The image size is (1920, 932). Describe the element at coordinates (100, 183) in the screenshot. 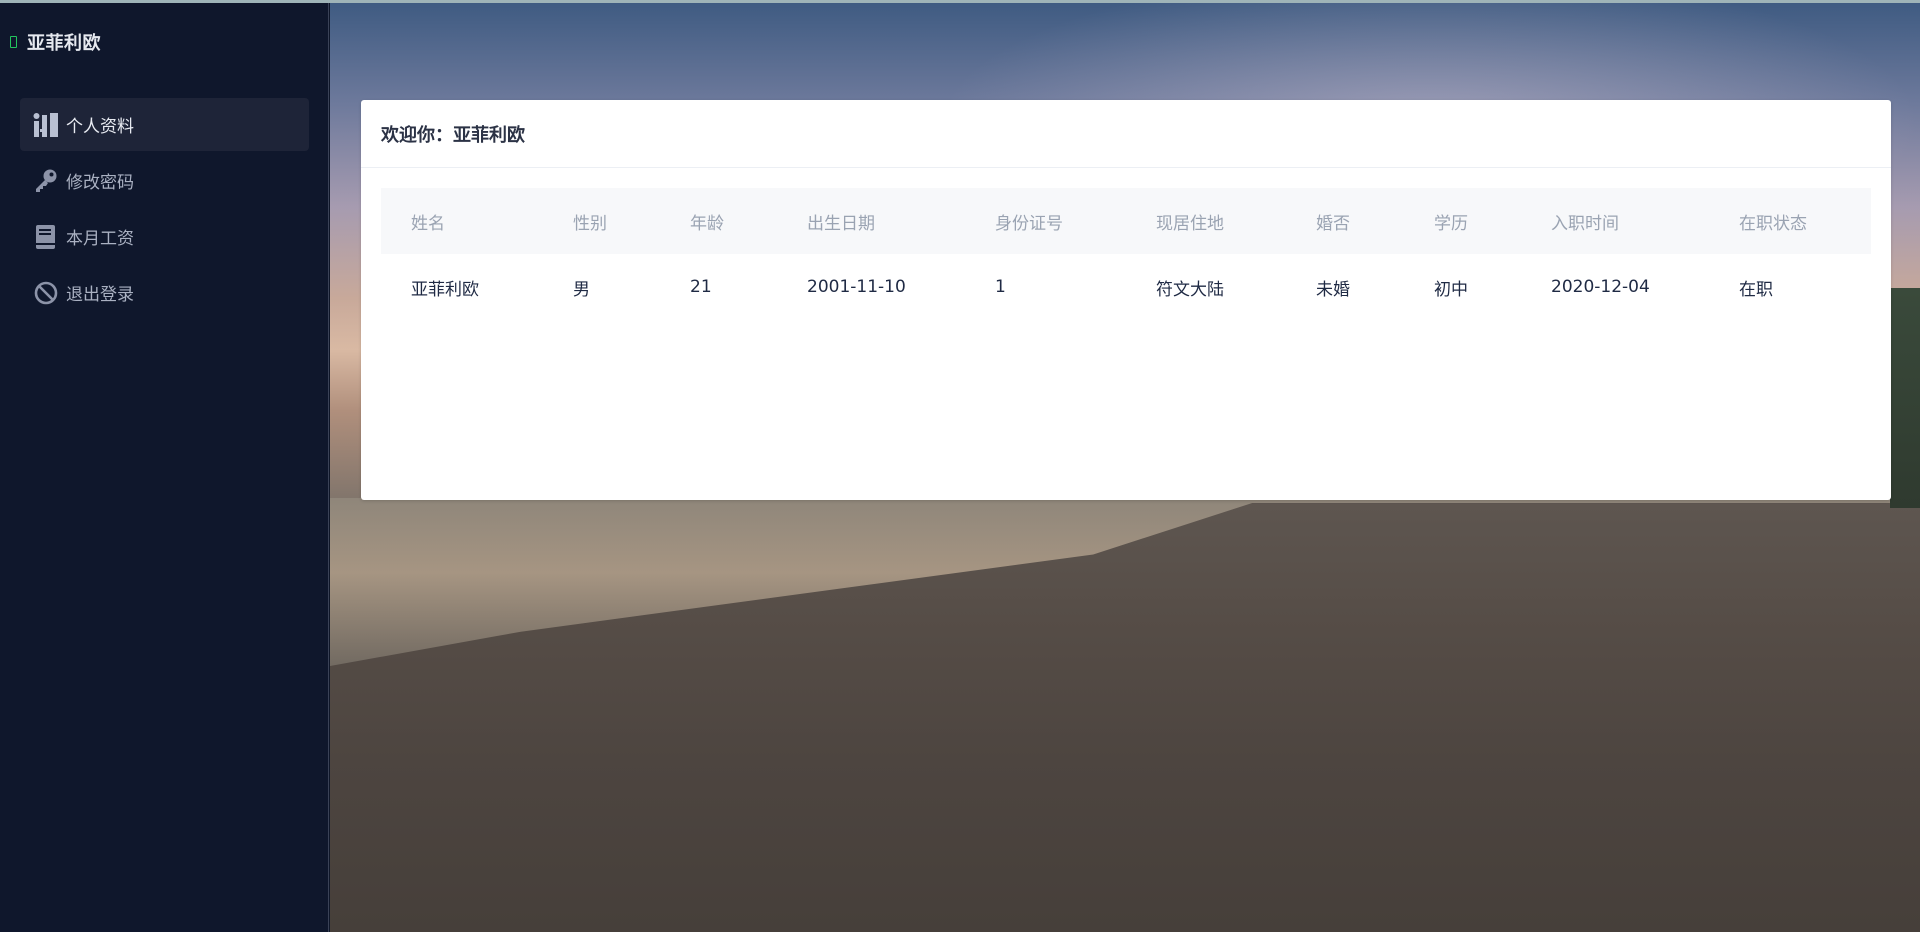

I see `sidebar-item-label: 修改密码` at that location.